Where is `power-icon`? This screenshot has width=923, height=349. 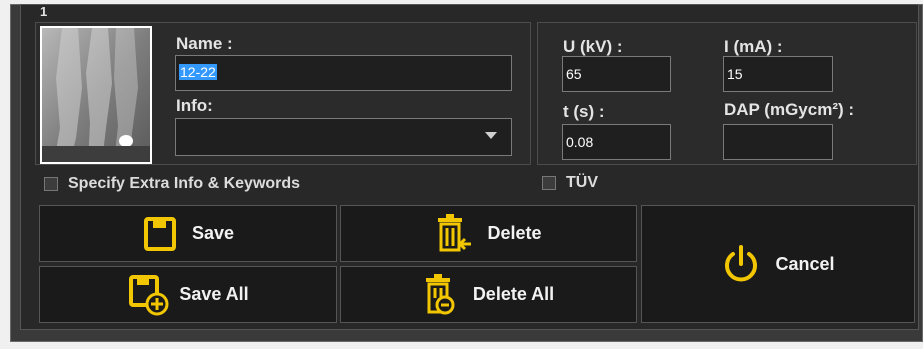
power-icon is located at coordinates (741, 263).